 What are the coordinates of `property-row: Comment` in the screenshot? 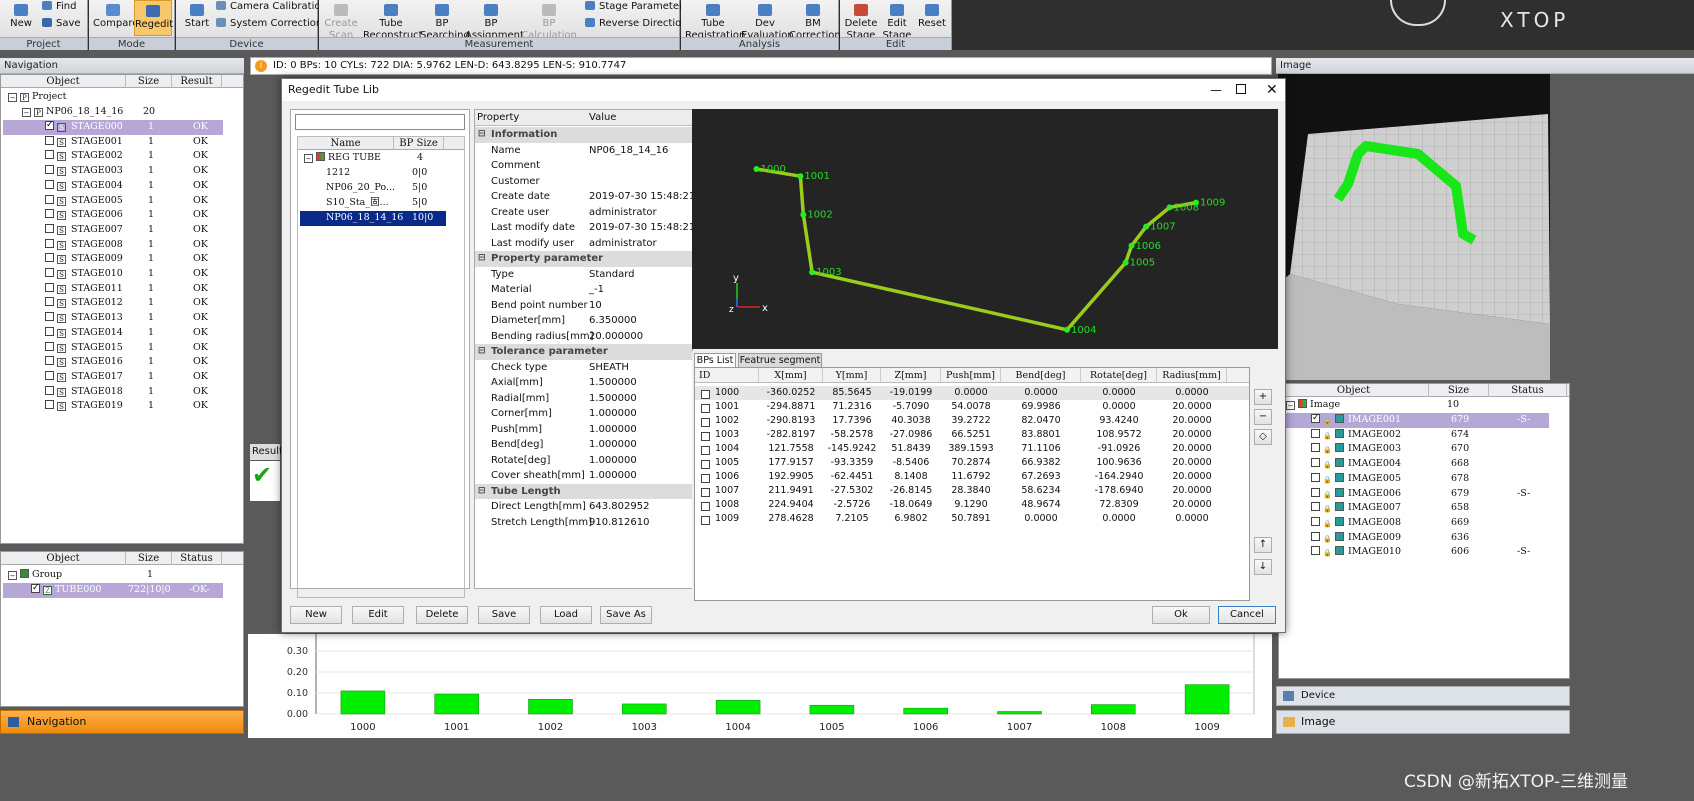 It's located at (583, 166).